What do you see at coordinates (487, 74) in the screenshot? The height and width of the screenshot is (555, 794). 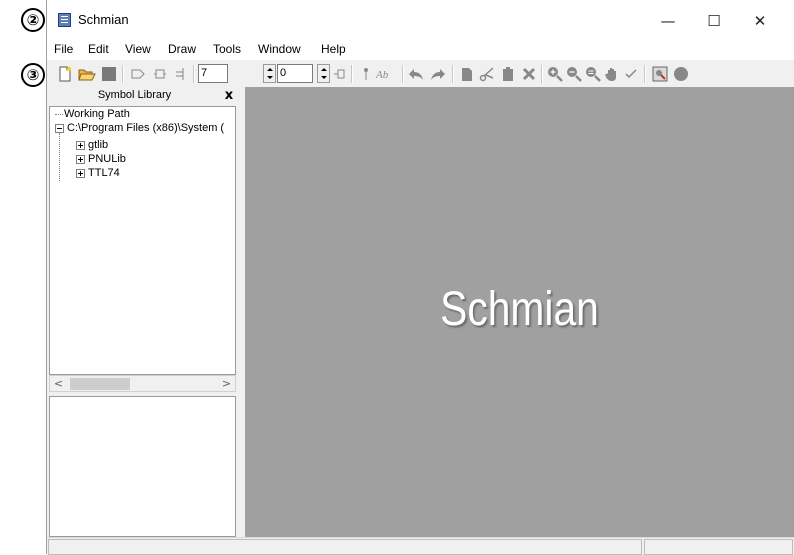 I see `cut-icon` at bounding box center [487, 74].